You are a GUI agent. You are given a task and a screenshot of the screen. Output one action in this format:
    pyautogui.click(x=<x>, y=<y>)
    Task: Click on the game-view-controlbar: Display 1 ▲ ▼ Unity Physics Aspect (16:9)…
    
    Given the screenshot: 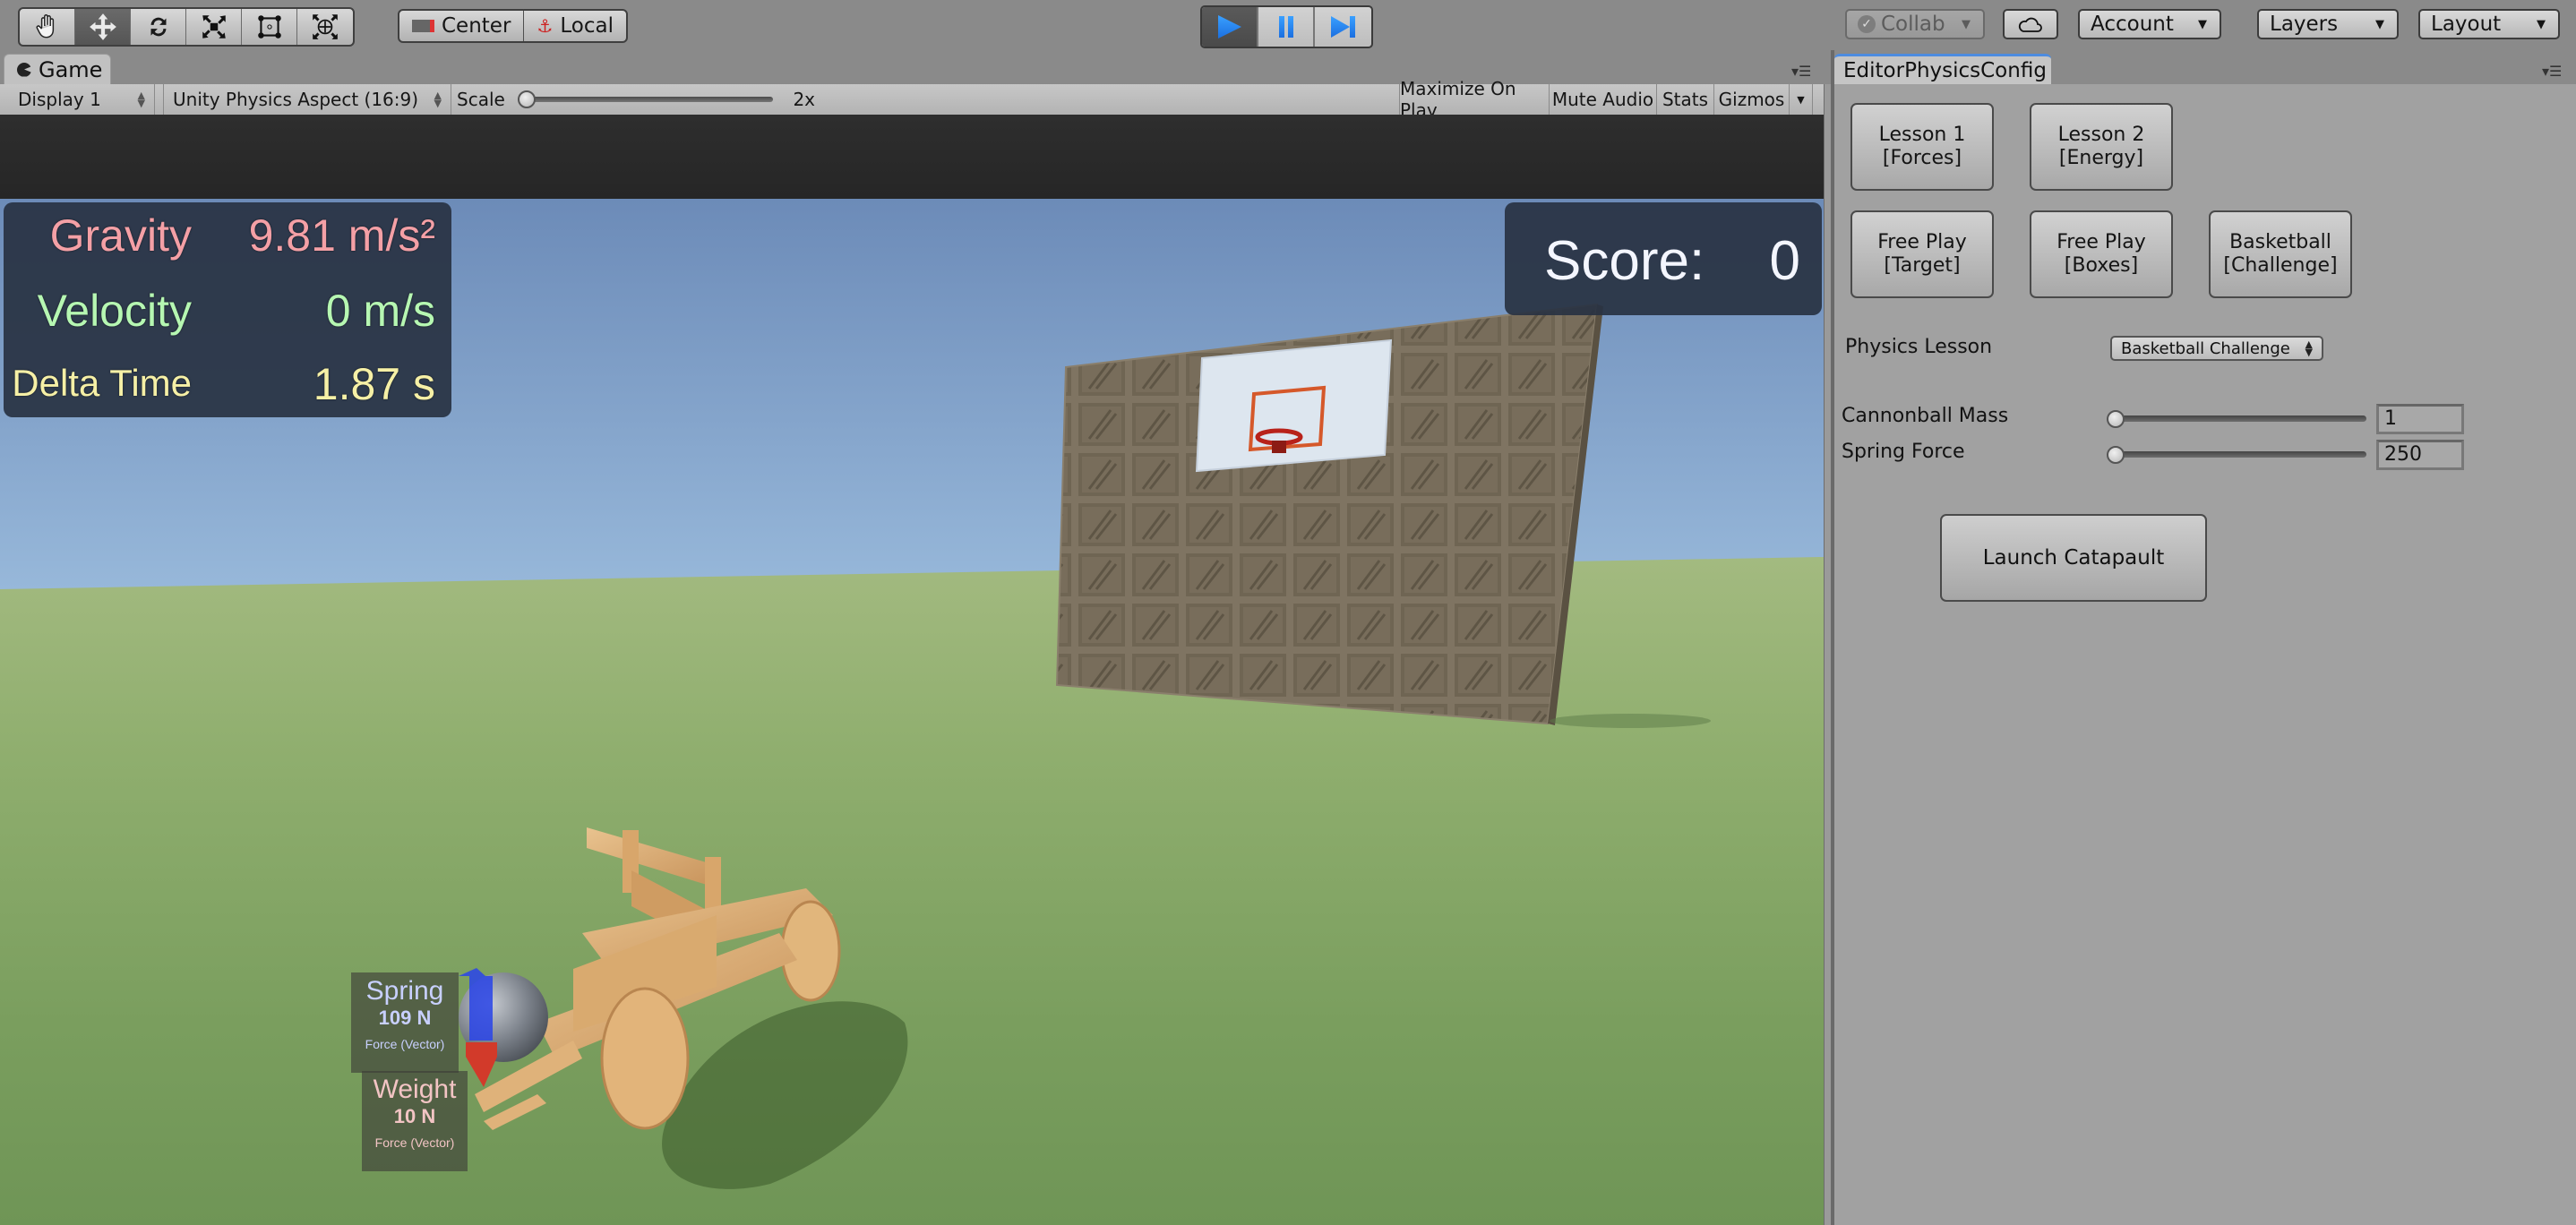 What is the action you would take?
    pyautogui.click(x=912, y=100)
    